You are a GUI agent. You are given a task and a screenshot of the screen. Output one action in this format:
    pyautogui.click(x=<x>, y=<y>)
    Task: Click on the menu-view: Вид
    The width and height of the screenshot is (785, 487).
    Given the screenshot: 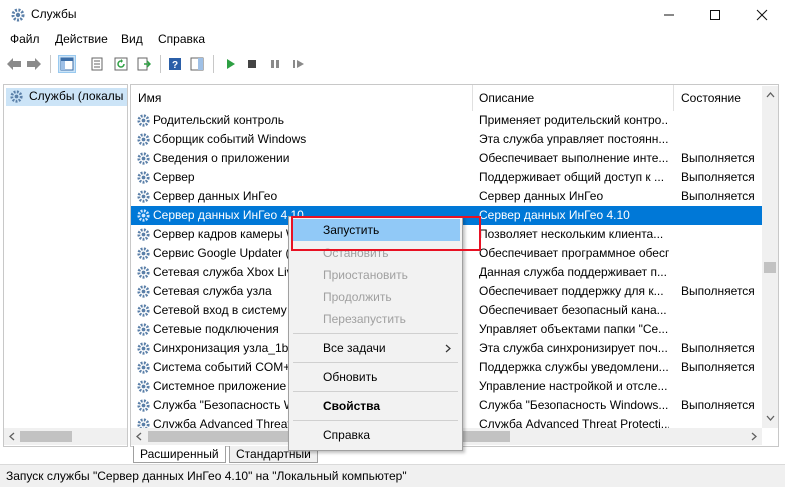 What is the action you would take?
    pyautogui.click(x=132, y=39)
    